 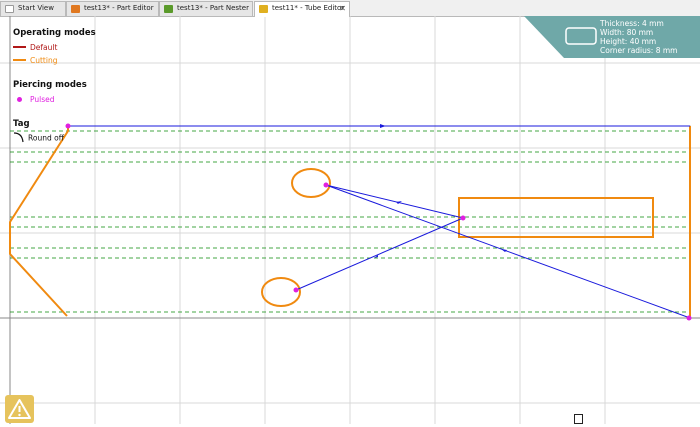 I want to click on hole-contour-lower, so click(x=281, y=292).